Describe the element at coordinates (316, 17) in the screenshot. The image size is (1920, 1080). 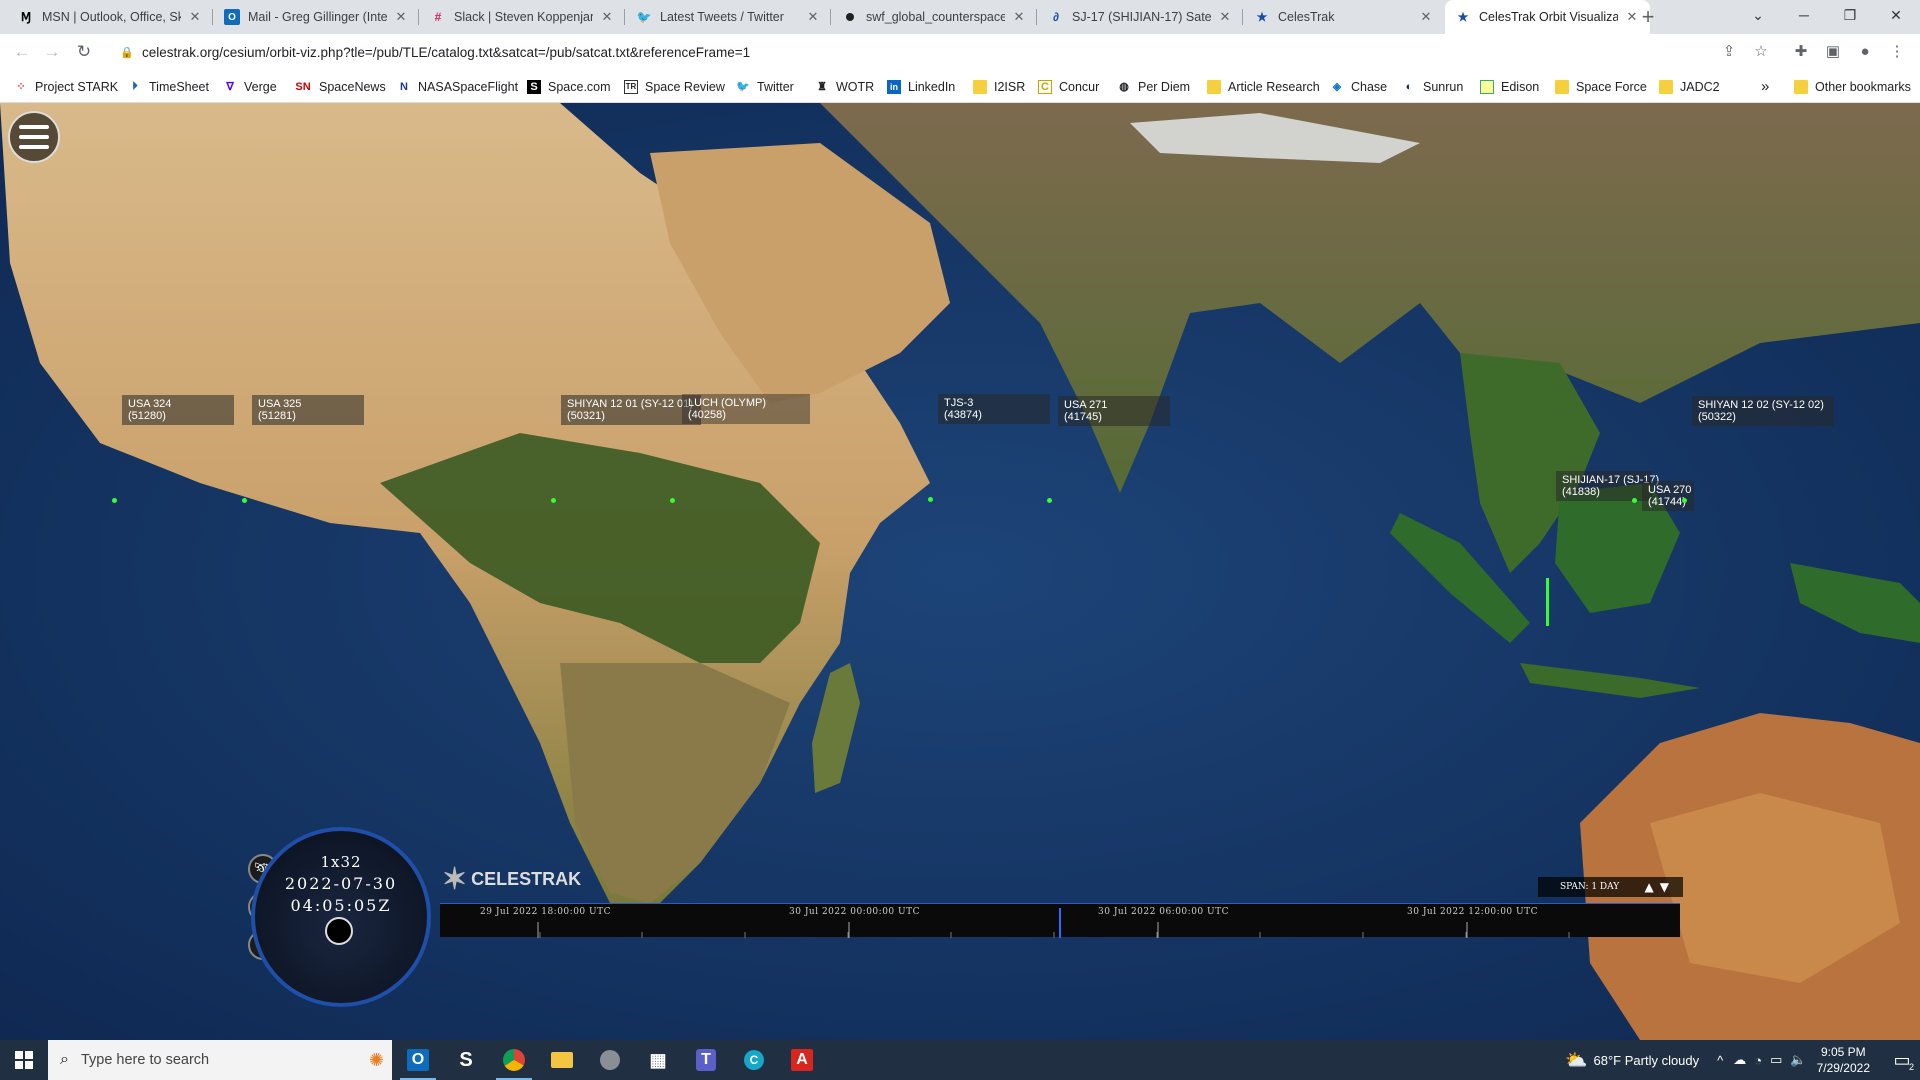
I see `tab-mail: O Mail - Greg Gillinger (Integ ✕` at that location.